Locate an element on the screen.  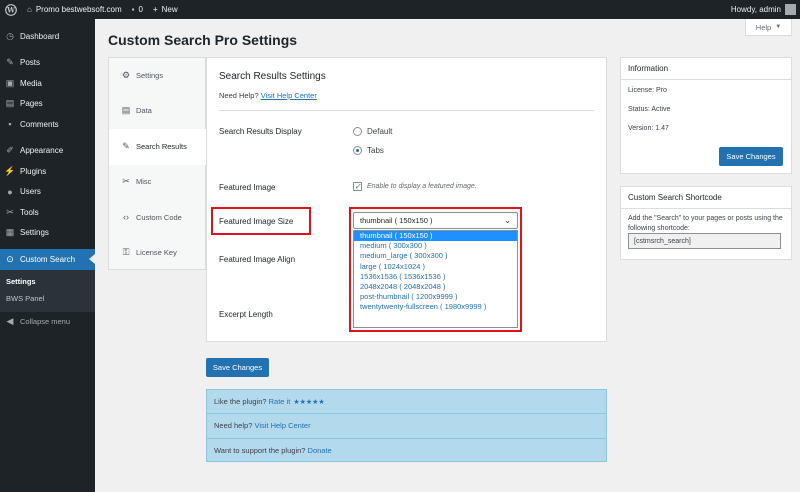
my-account: Howdy, admin is located at coordinates (763, 9).